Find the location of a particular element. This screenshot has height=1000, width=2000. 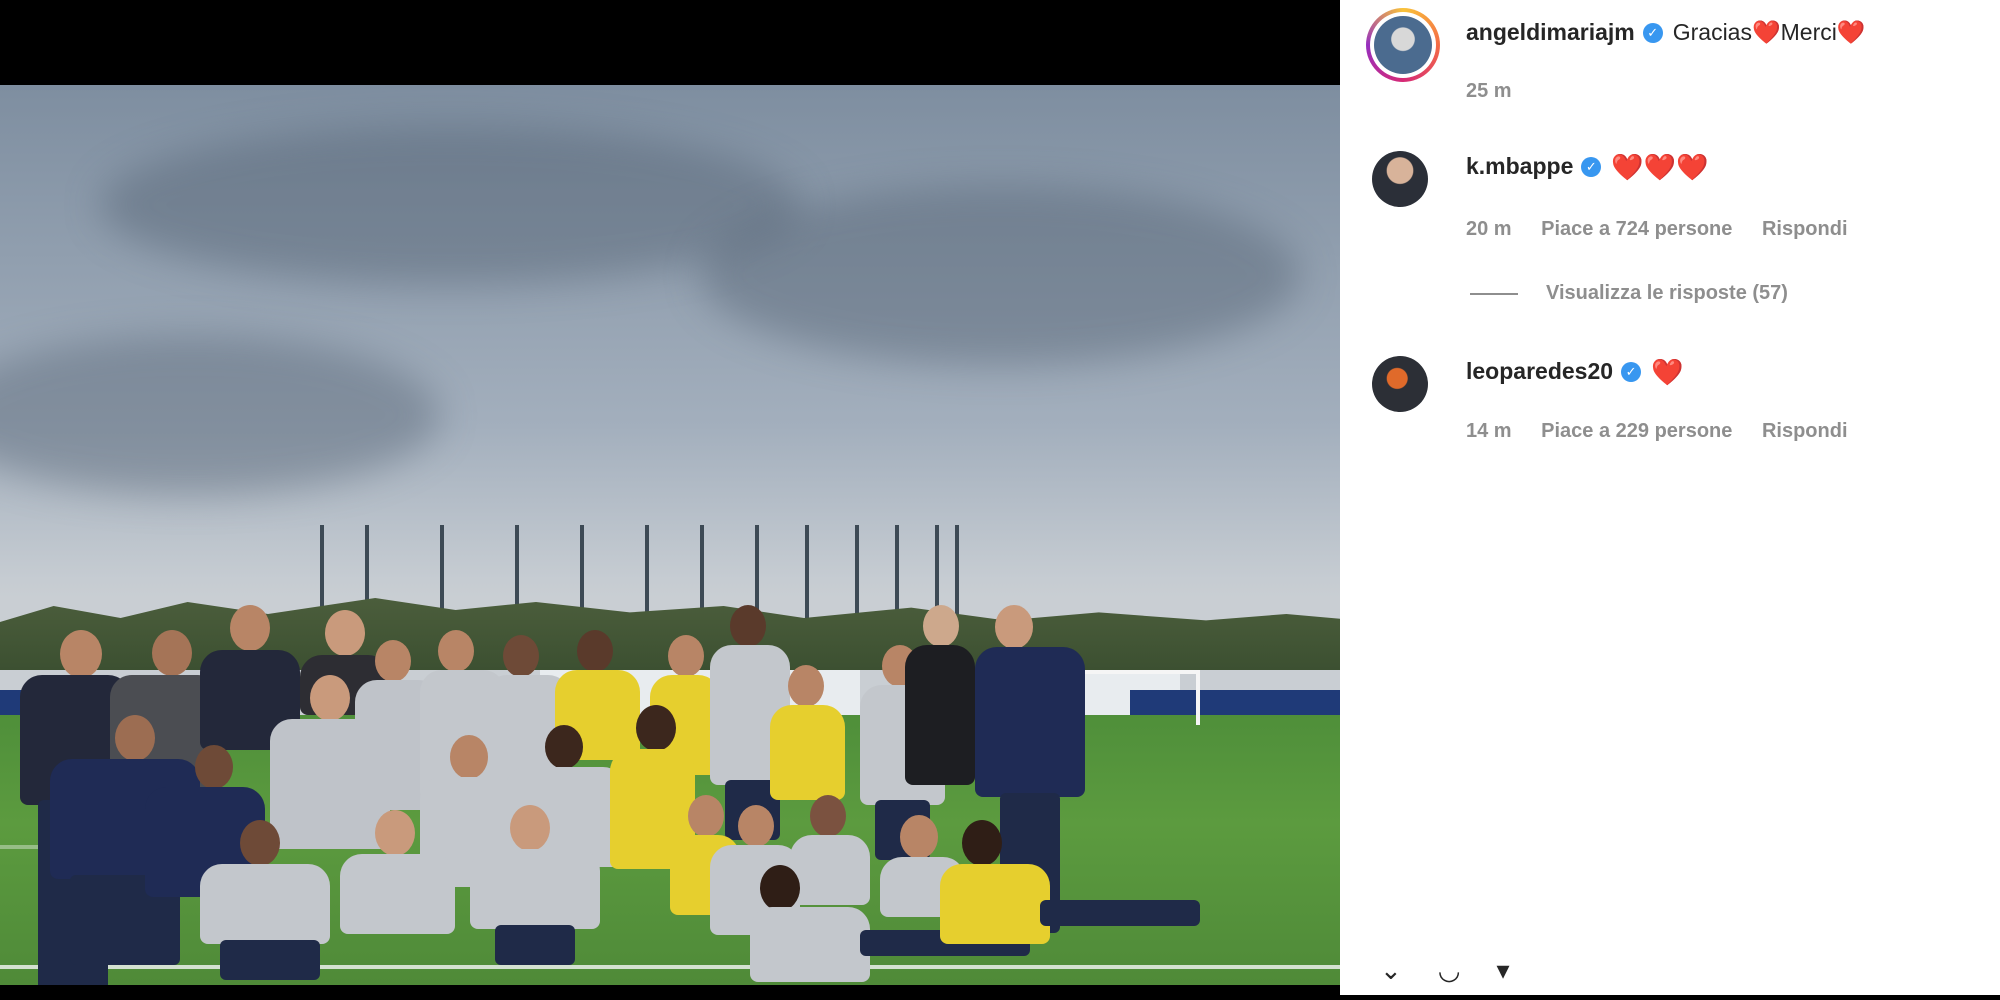

share-icon: ◡ is located at coordinates (1449, 970).